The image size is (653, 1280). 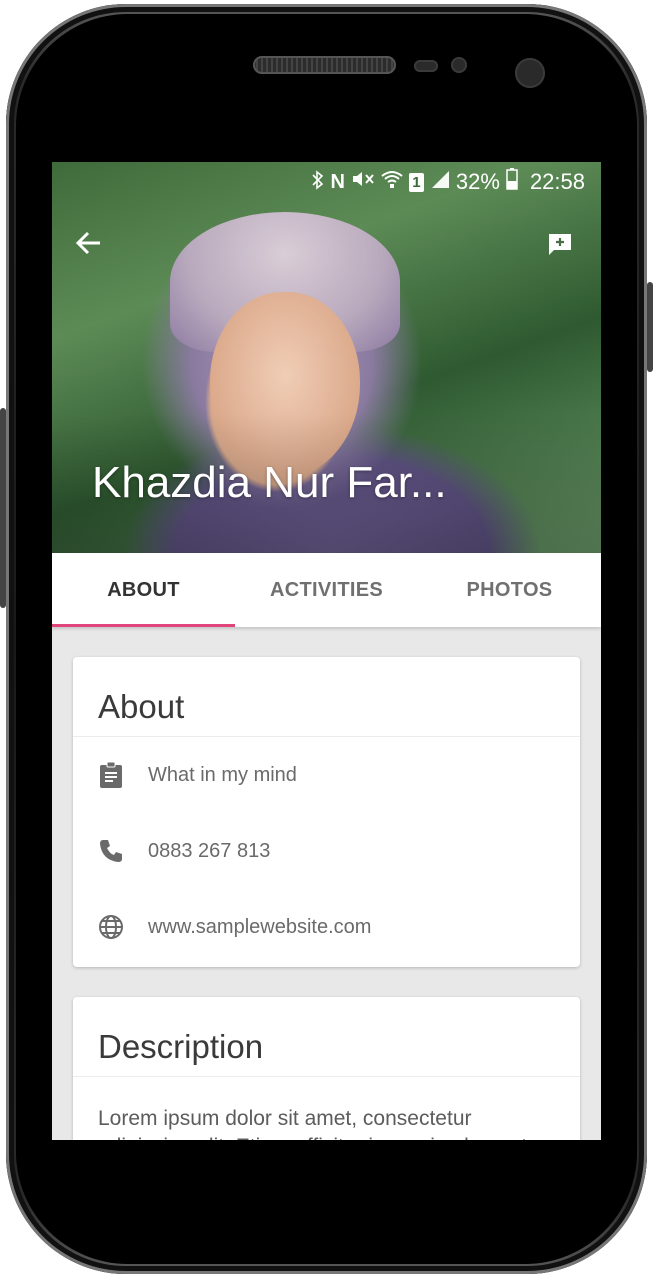 I want to click on globe-icon, so click(x=111, y=927).